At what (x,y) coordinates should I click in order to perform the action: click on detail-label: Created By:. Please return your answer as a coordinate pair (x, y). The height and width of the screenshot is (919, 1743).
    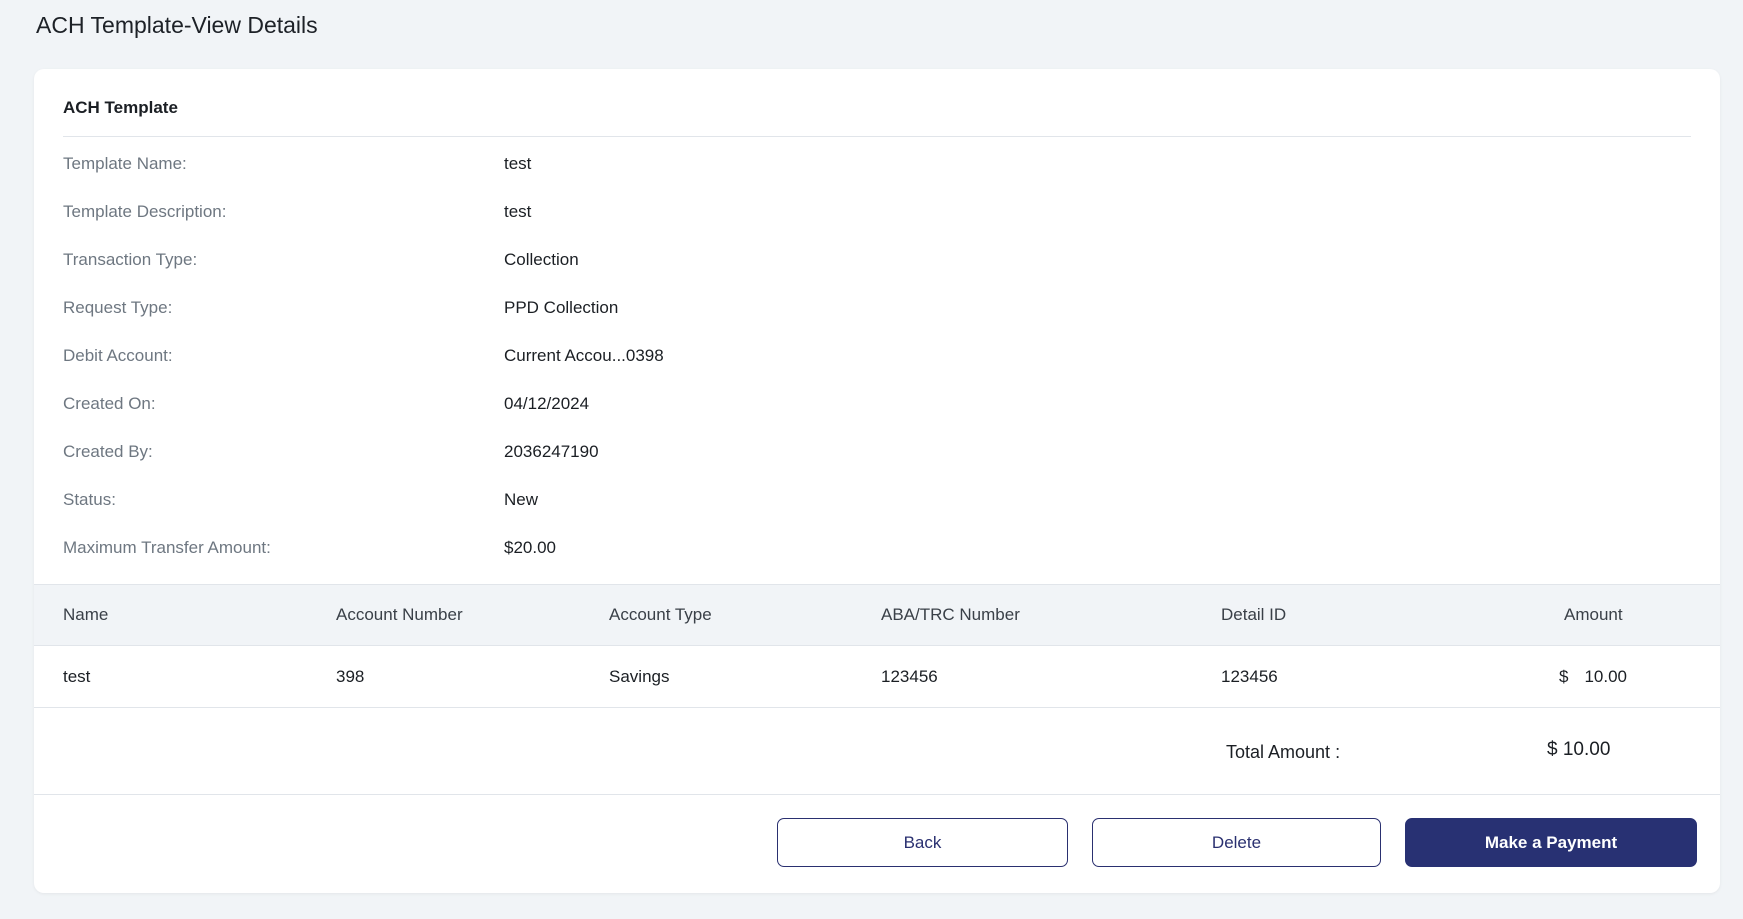
    Looking at the image, I should click on (108, 451).